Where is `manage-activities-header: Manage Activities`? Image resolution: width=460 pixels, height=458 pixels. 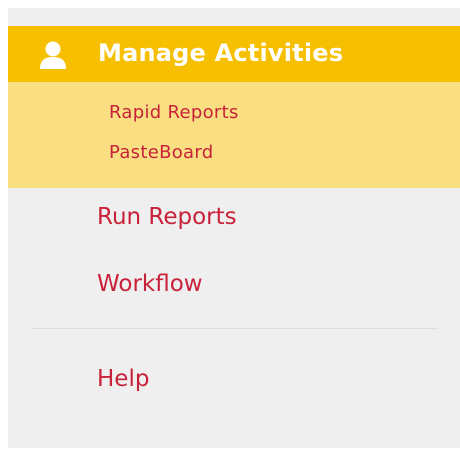 manage-activities-header: Manage Activities is located at coordinates (234, 54).